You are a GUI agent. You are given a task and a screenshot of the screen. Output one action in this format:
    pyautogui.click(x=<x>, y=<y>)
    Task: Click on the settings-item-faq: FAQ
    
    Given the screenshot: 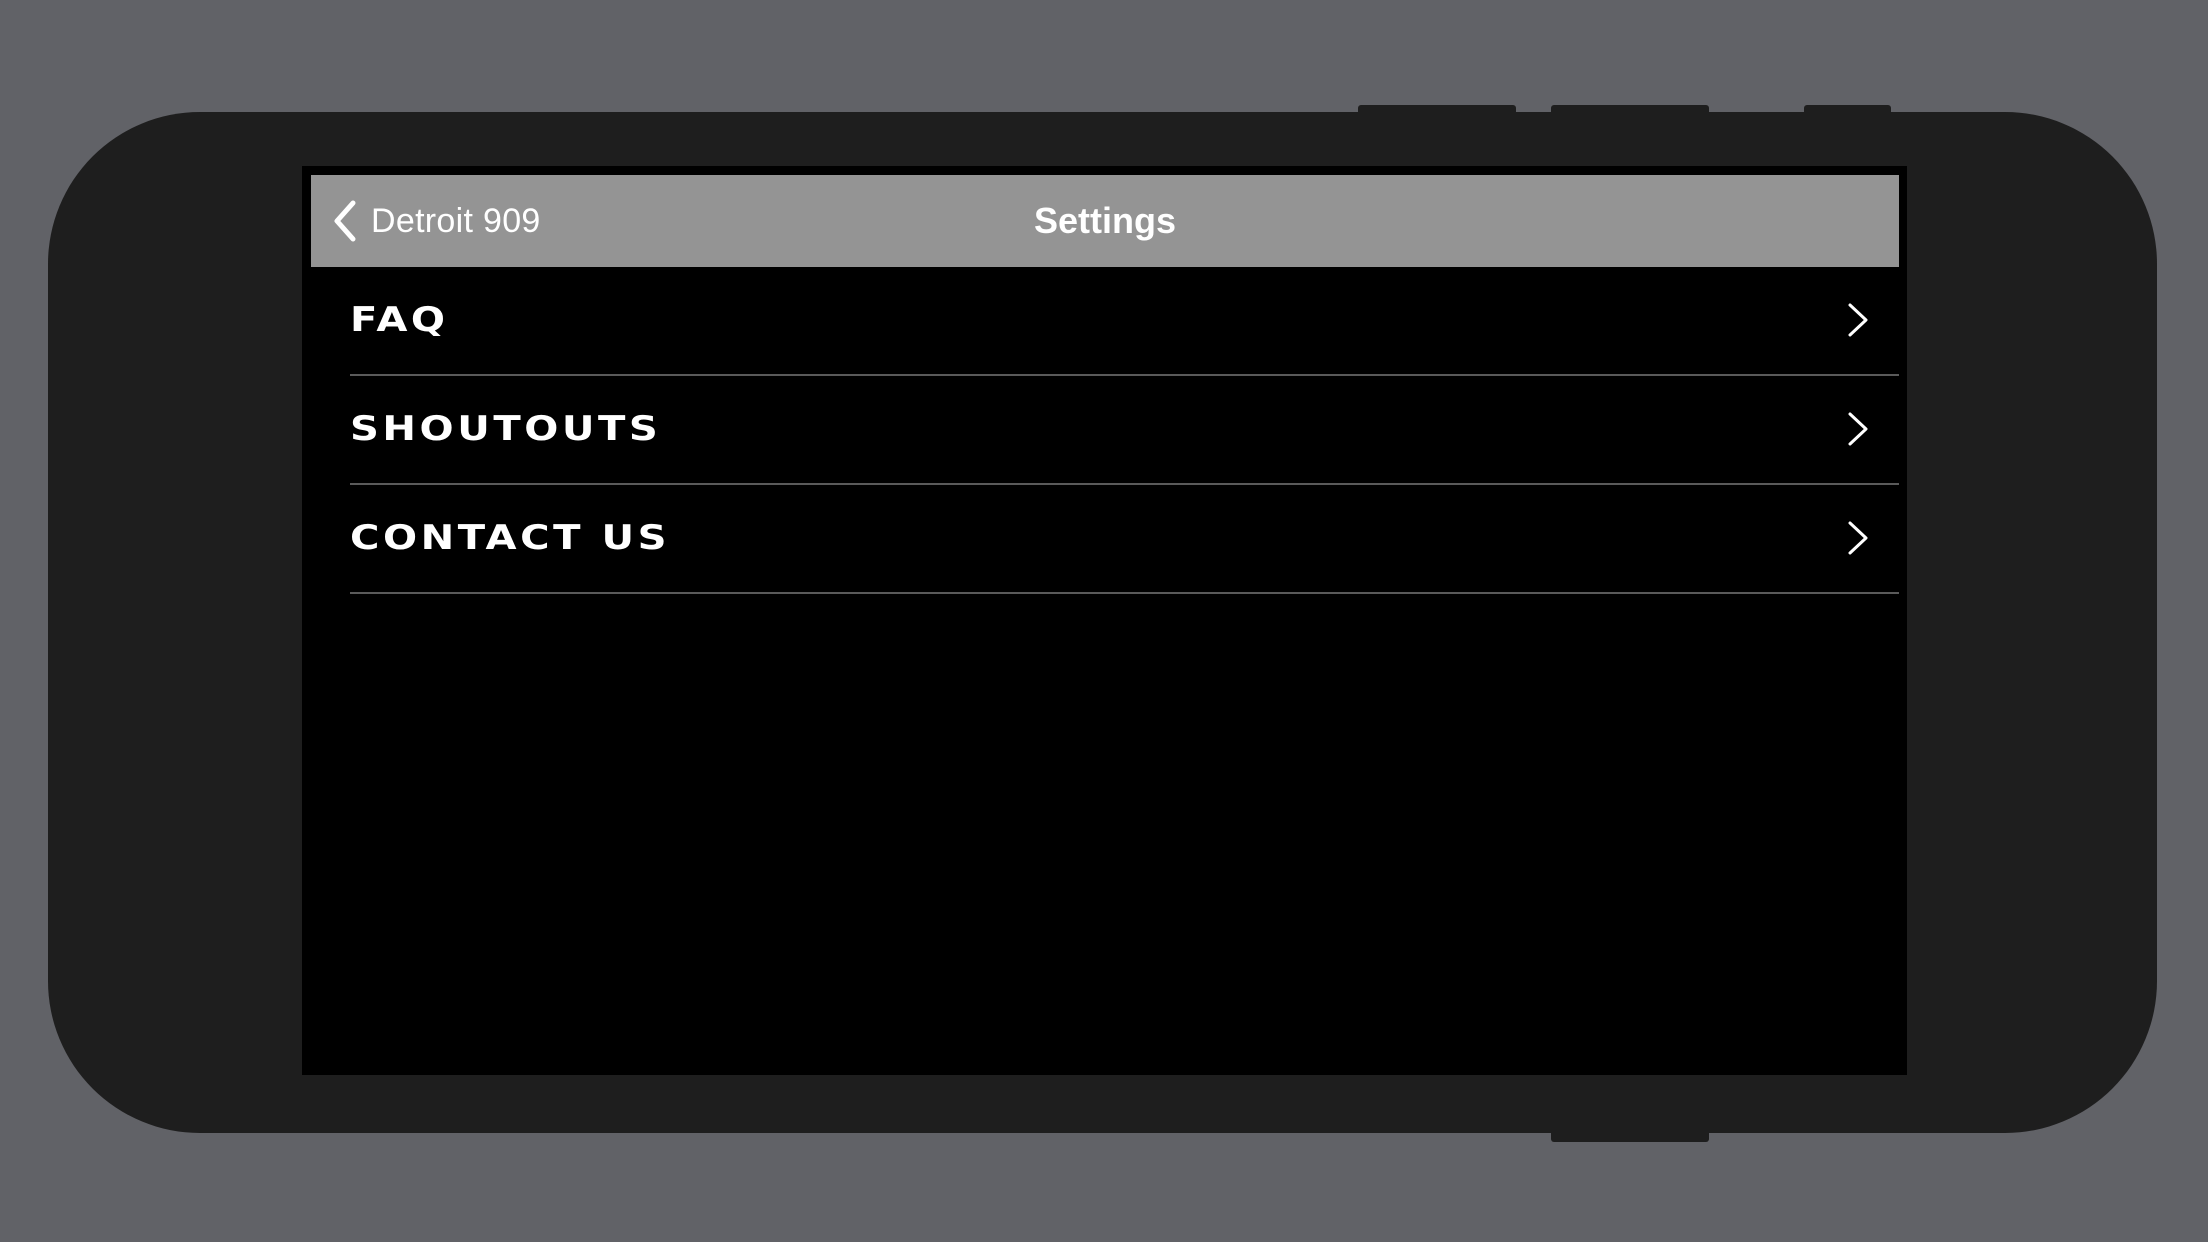 What is the action you would take?
    pyautogui.click(x=1124, y=321)
    